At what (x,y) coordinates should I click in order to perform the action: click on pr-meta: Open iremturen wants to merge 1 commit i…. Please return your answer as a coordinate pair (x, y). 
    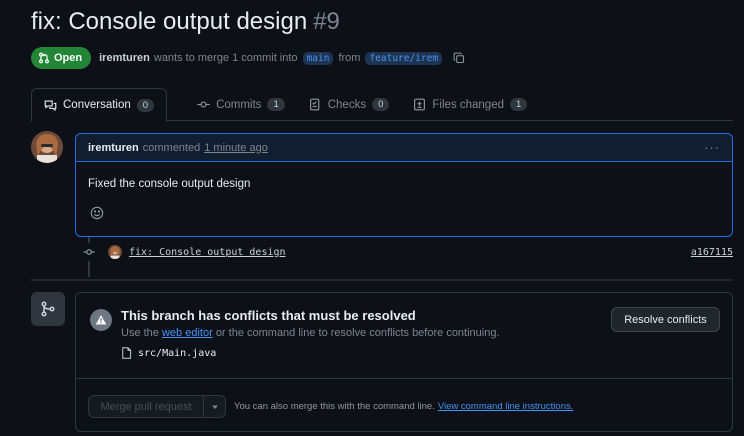
    Looking at the image, I should click on (248, 58).